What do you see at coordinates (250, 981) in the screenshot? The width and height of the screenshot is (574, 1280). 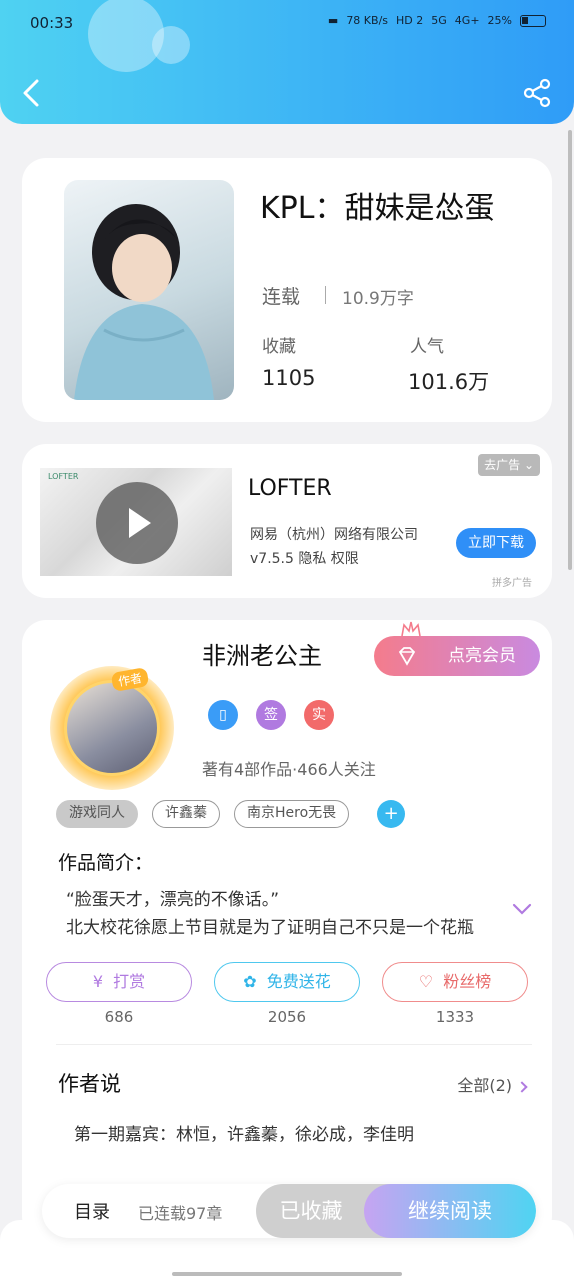 I see `flower-icon: ✿` at bounding box center [250, 981].